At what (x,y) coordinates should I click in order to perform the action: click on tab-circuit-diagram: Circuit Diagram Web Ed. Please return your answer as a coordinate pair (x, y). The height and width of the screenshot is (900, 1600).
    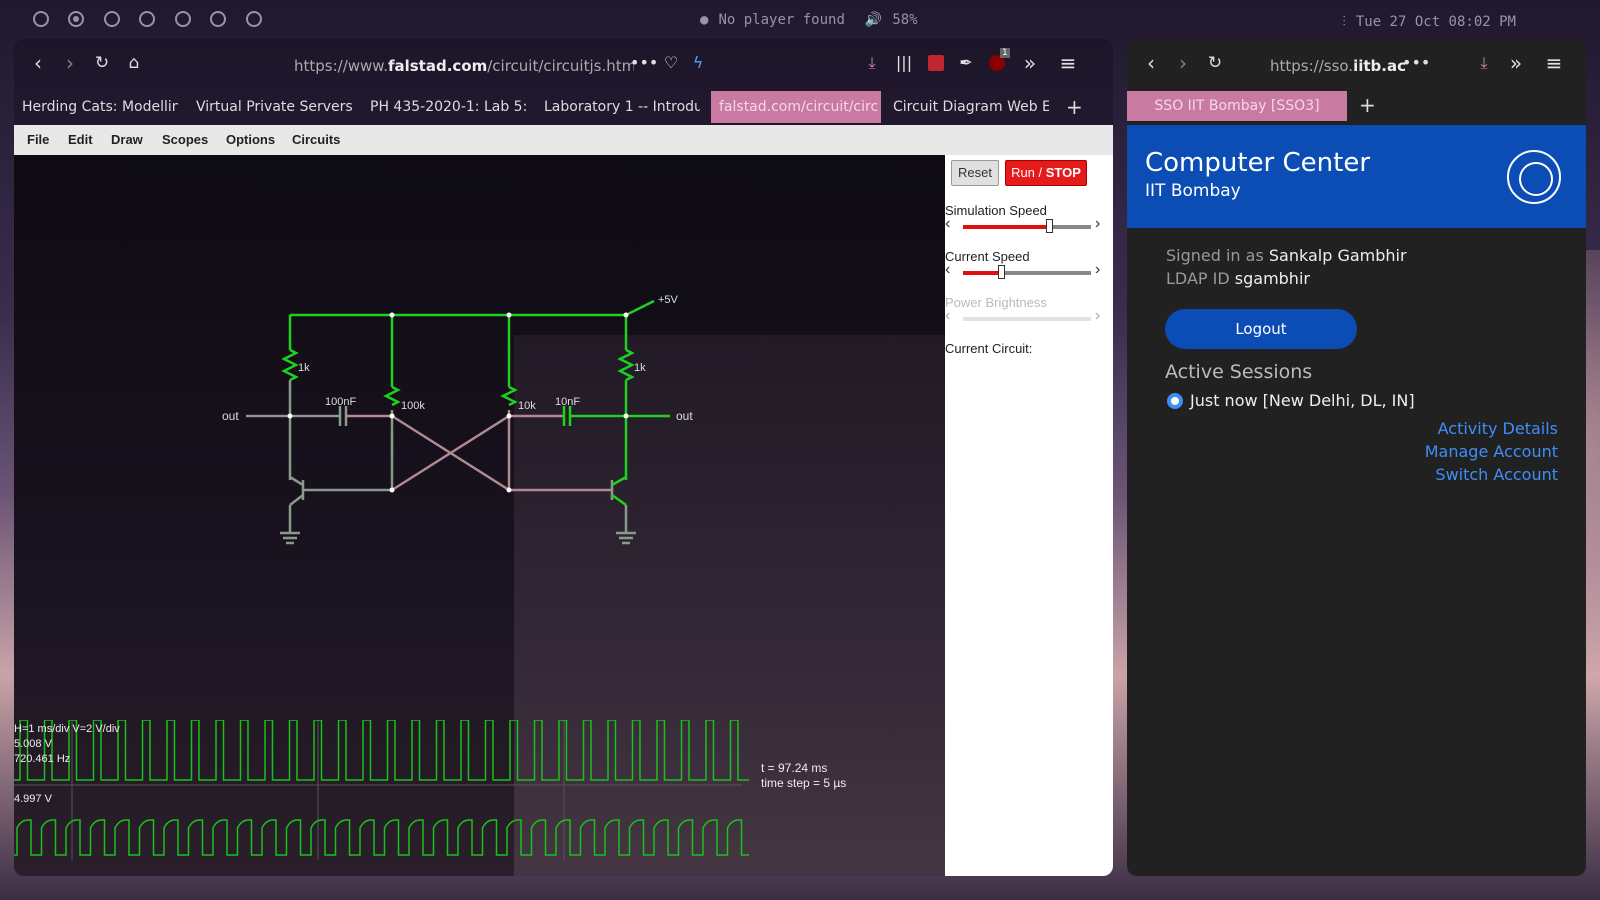
    Looking at the image, I should click on (967, 107).